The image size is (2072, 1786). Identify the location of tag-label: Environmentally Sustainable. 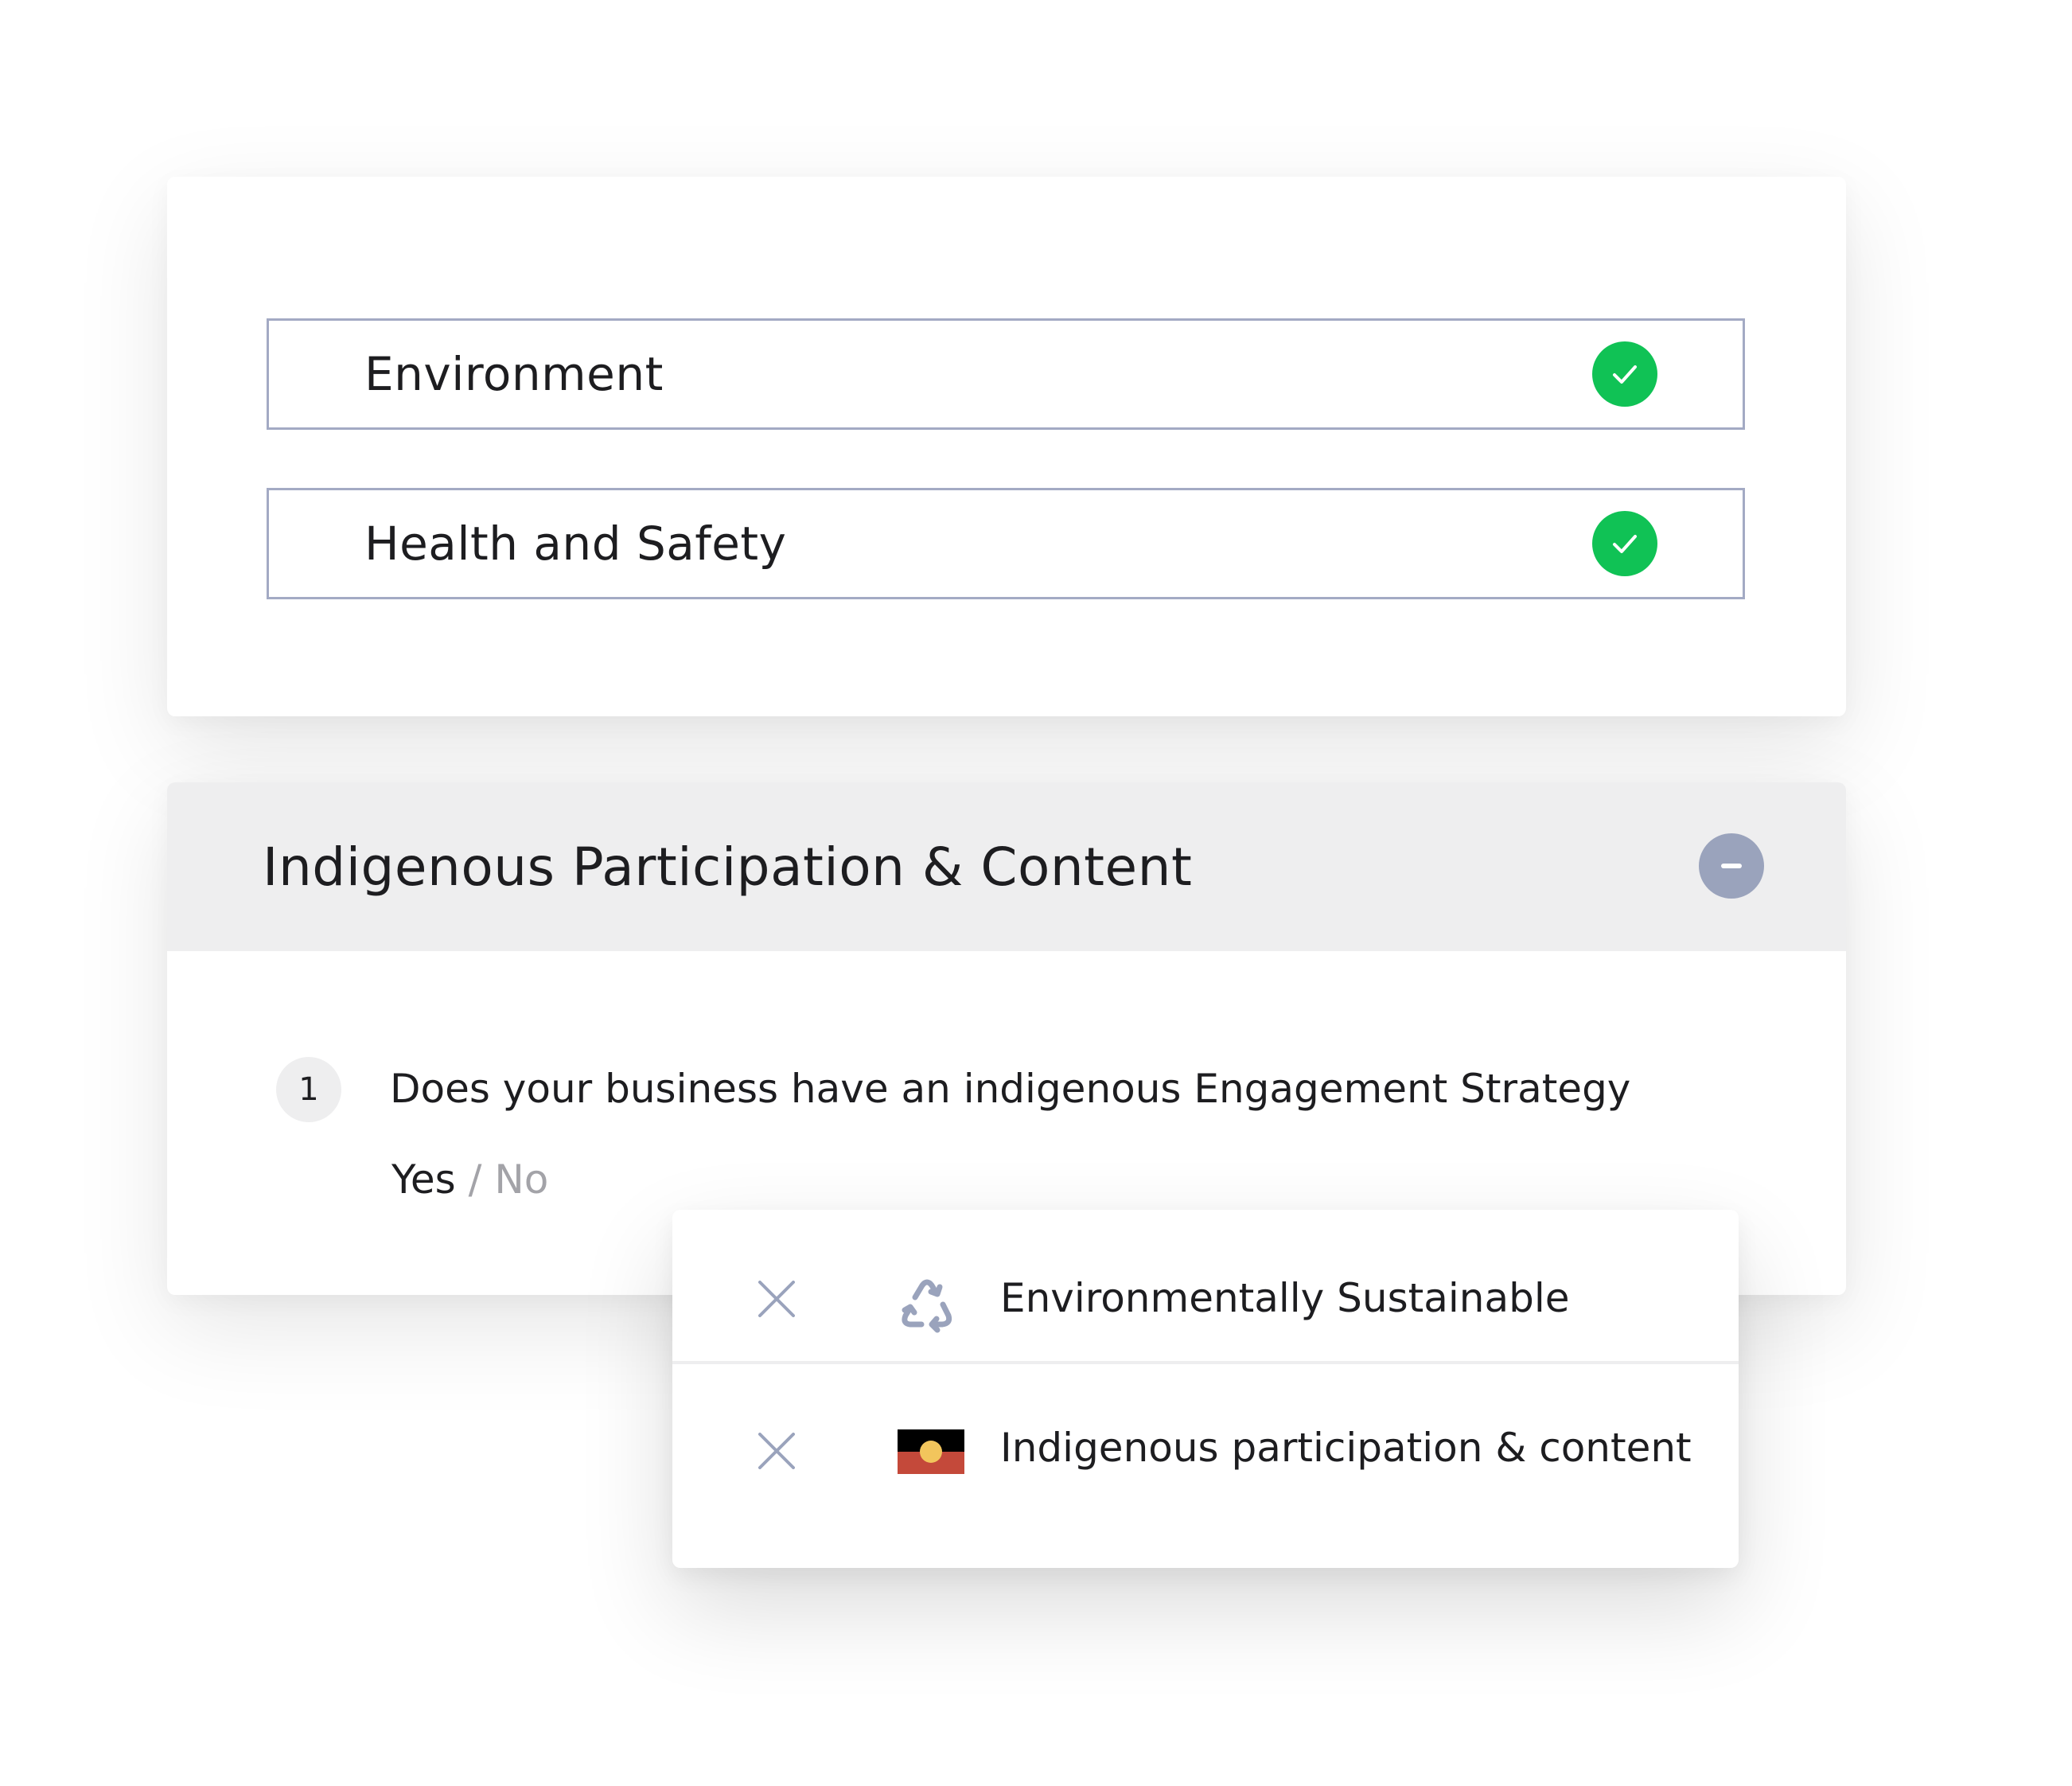
(1285, 1298).